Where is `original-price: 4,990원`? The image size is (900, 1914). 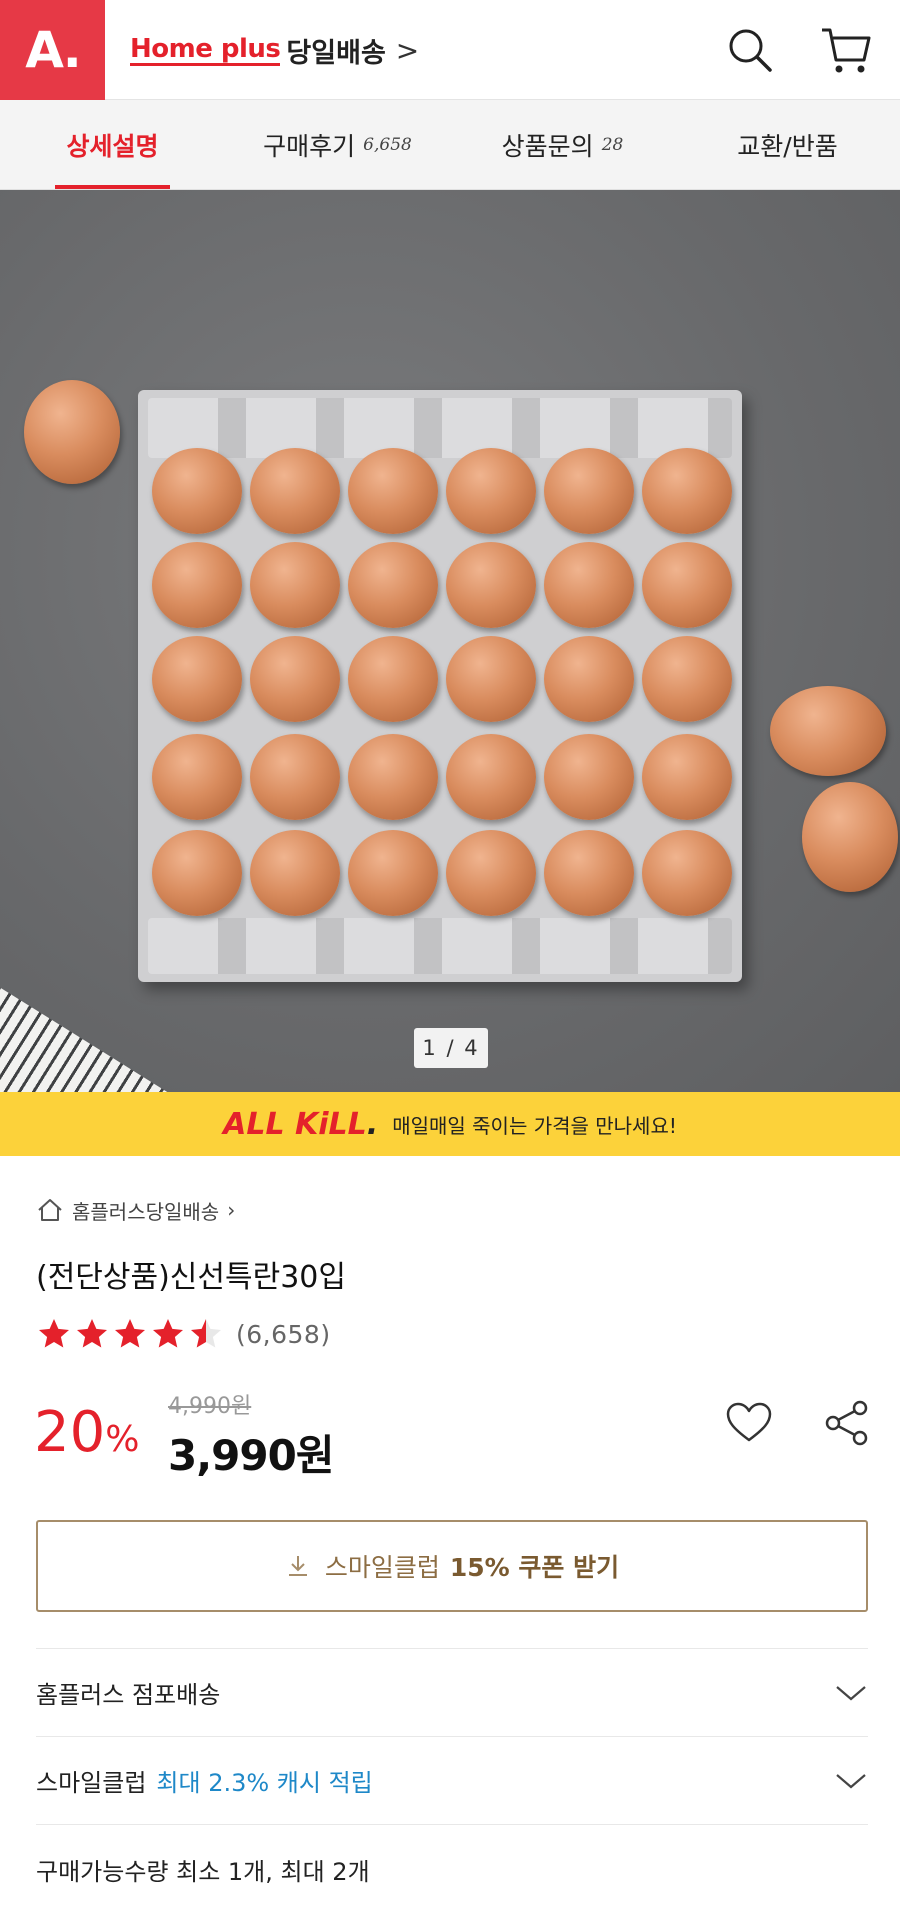 original-price: 4,990원 is located at coordinates (210, 1406).